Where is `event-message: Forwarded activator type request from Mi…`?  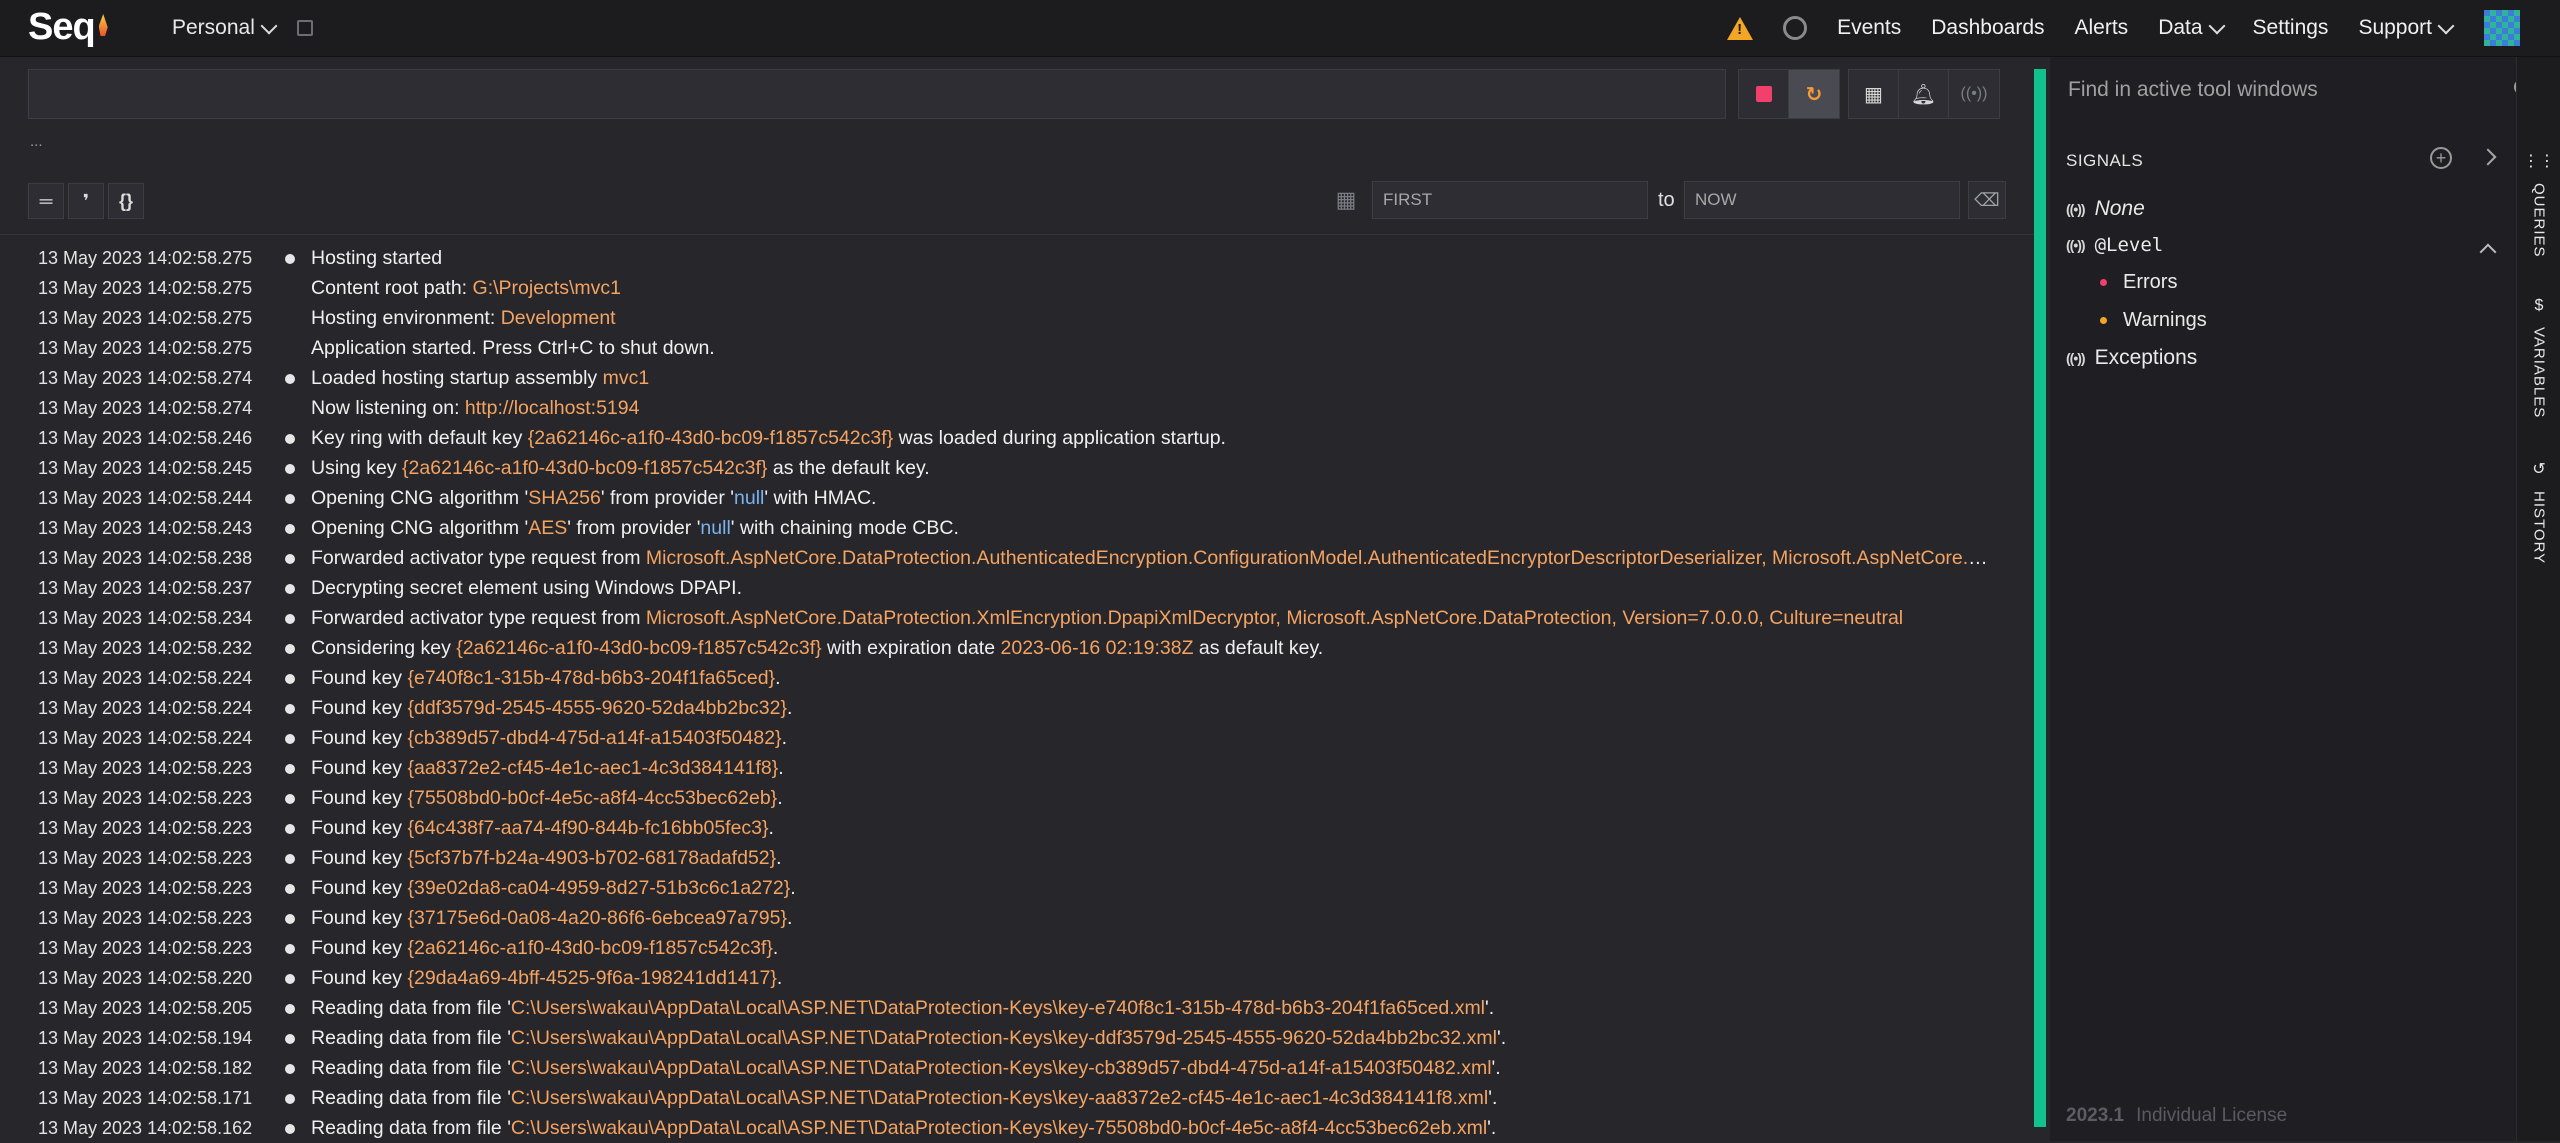 event-message: Forwarded activator type request from Mi… is located at coordinates (1156, 558).